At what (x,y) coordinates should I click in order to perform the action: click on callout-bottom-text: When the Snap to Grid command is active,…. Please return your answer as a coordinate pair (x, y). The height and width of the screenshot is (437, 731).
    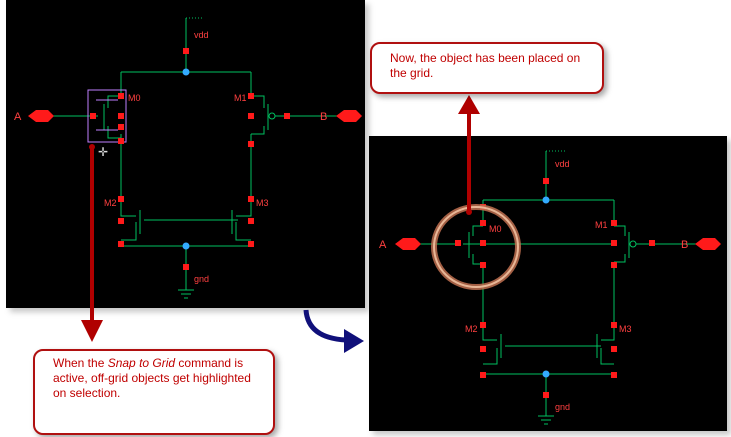
    Looking at the image, I should click on (154, 376).